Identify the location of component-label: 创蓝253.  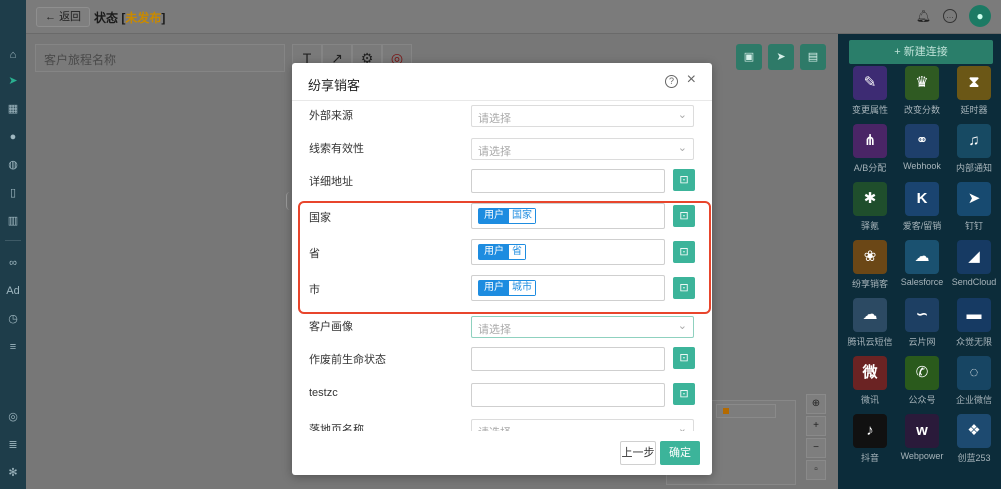
(974, 458).